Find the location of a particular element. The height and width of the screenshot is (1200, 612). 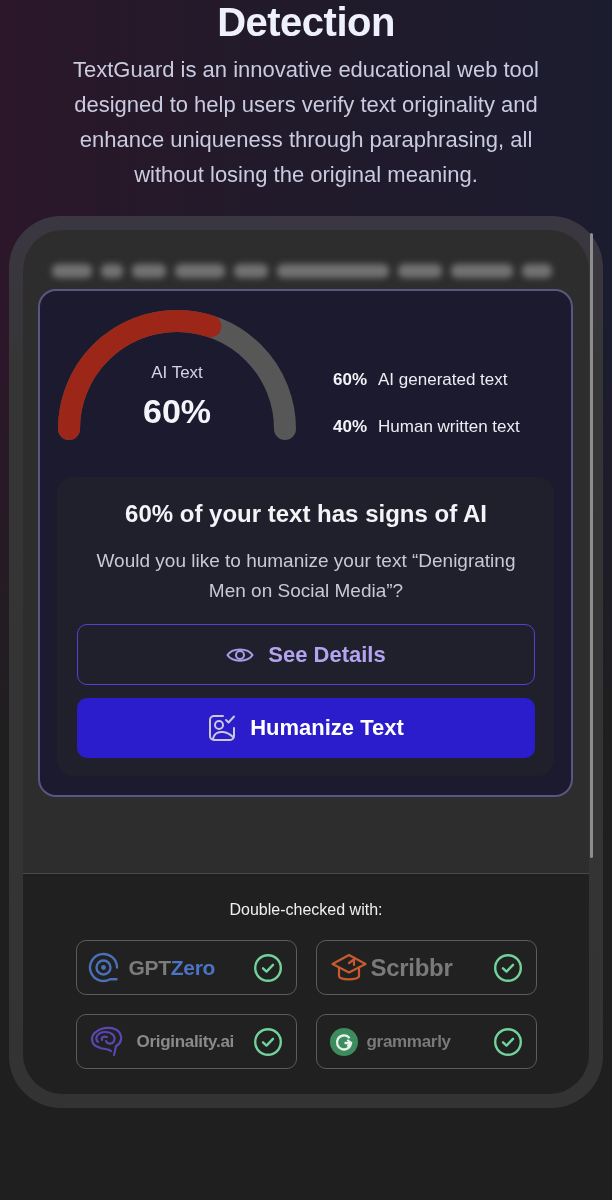

legend-percent: 40% is located at coordinates (350, 427).